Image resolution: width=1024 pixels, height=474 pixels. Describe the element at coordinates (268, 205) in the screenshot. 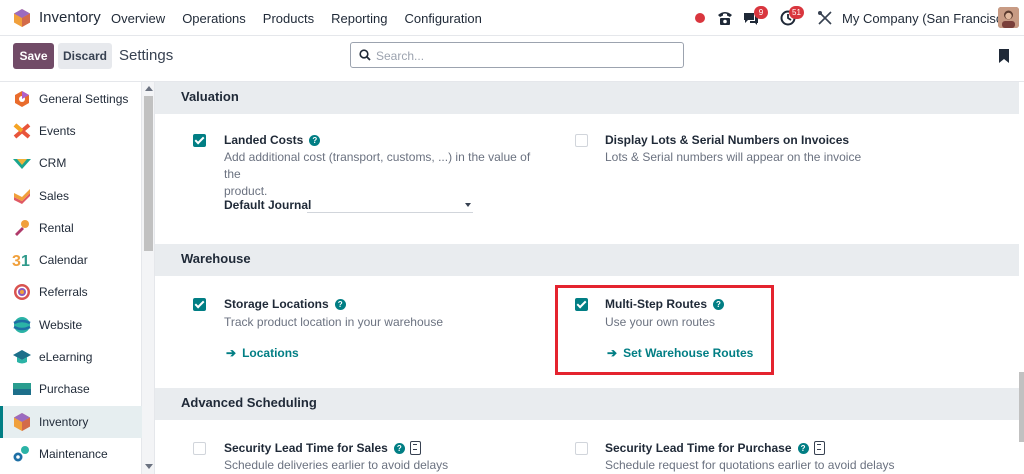

I see `default-journal-label: Default Journal` at that location.